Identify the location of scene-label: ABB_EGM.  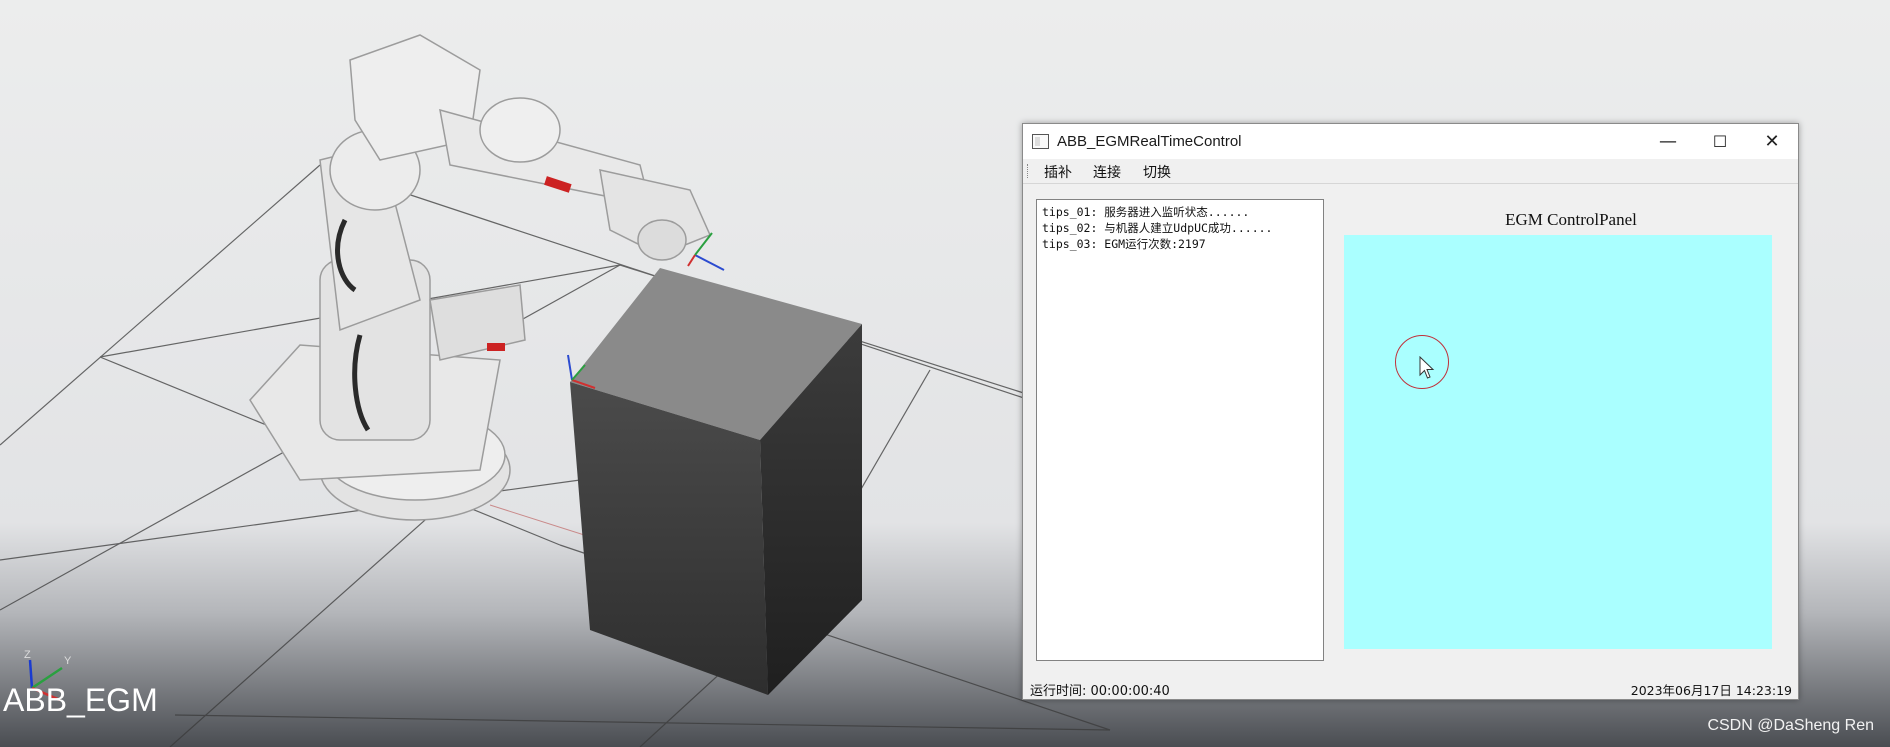
(80, 700).